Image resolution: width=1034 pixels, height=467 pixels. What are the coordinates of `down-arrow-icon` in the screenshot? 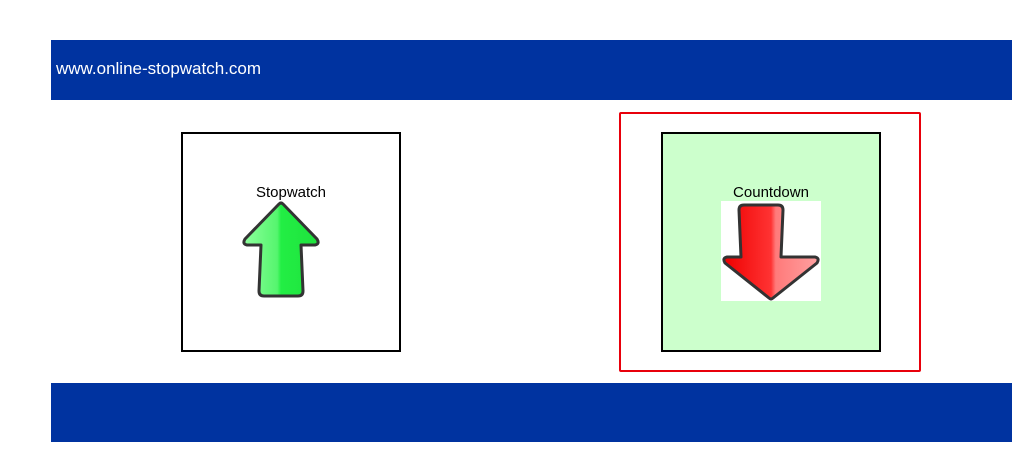 It's located at (771, 251).